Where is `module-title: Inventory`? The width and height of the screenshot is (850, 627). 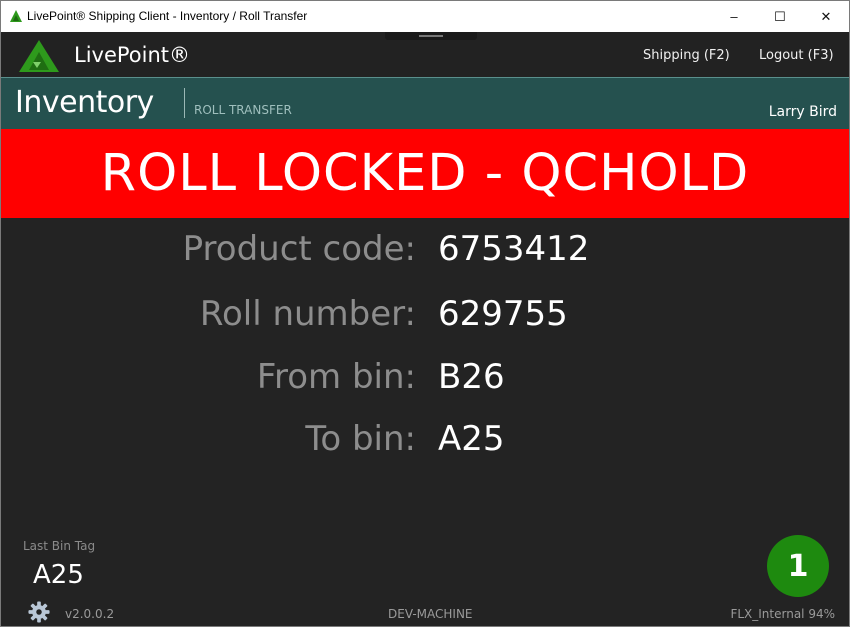 module-title: Inventory is located at coordinates (84, 102).